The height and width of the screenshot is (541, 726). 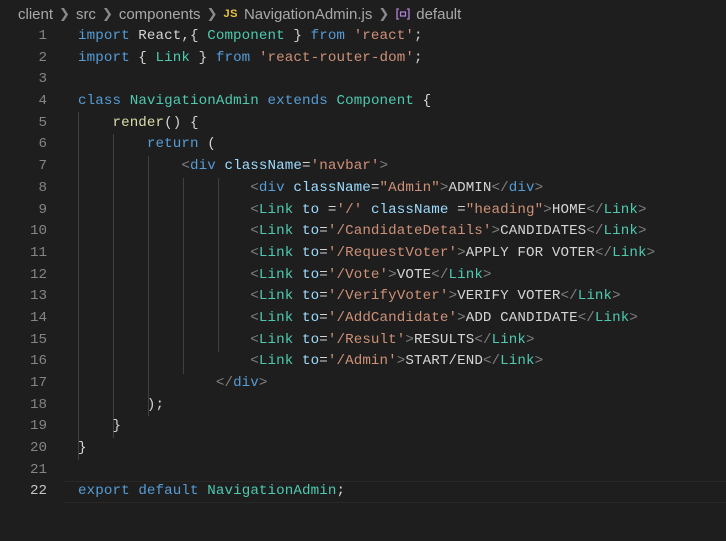 What do you see at coordinates (363, 80) in the screenshot?
I see `code-line: 3` at bounding box center [363, 80].